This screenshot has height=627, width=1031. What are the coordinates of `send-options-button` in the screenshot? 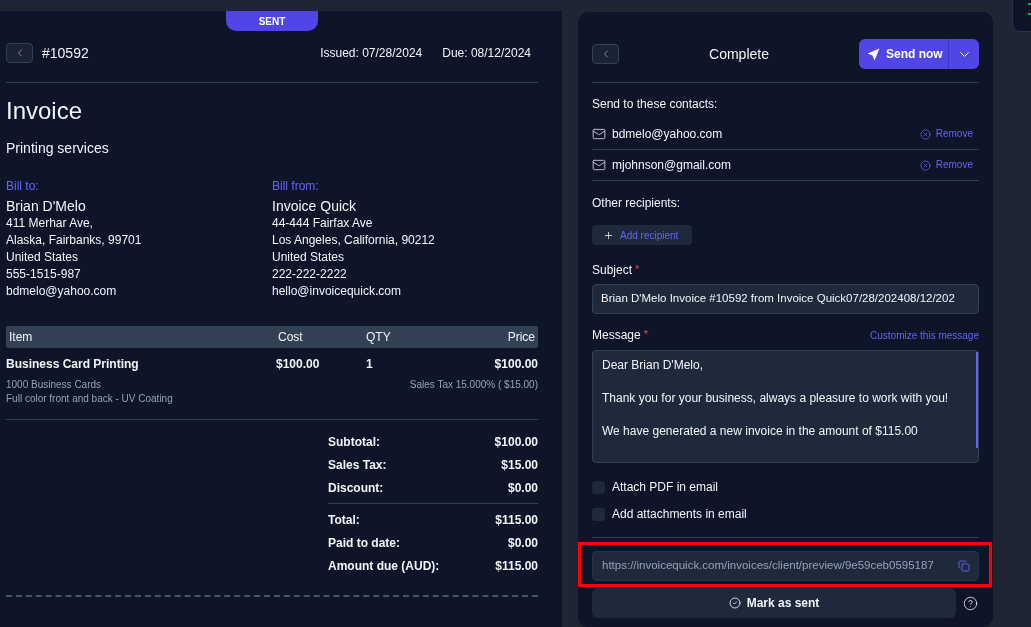 It's located at (963, 54).